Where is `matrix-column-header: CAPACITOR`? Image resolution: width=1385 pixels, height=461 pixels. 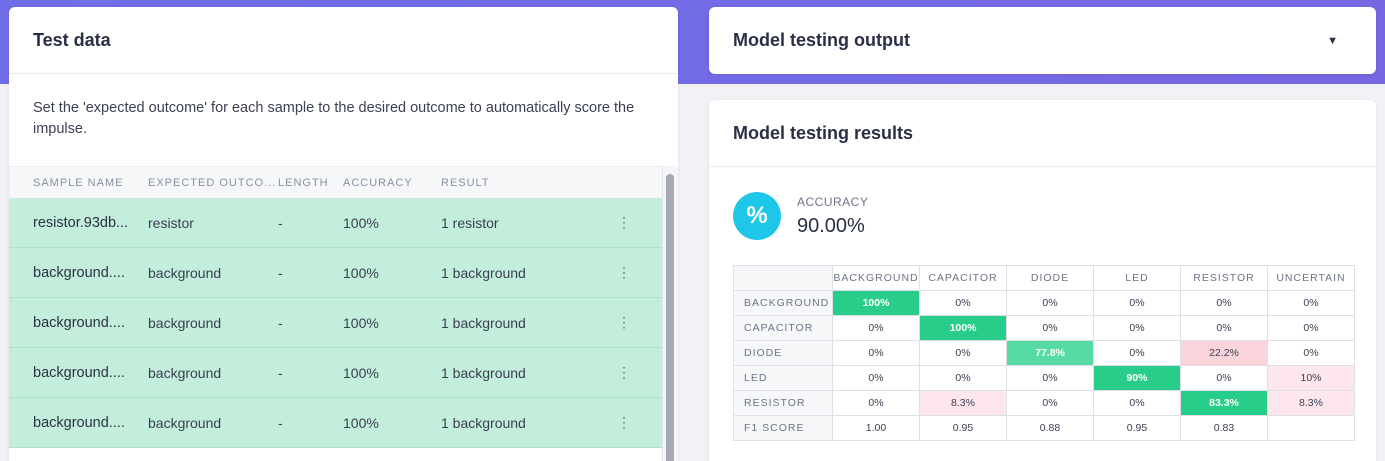
matrix-column-header: CAPACITOR is located at coordinates (963, 278).